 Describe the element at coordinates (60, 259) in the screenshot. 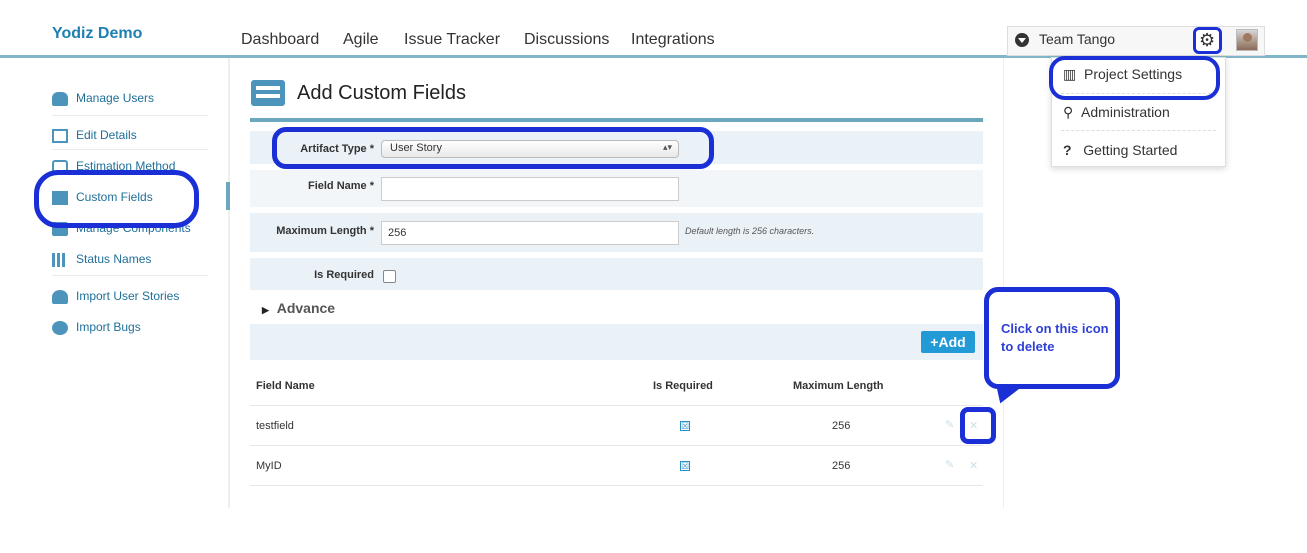

I see `bars-icon` at that location.